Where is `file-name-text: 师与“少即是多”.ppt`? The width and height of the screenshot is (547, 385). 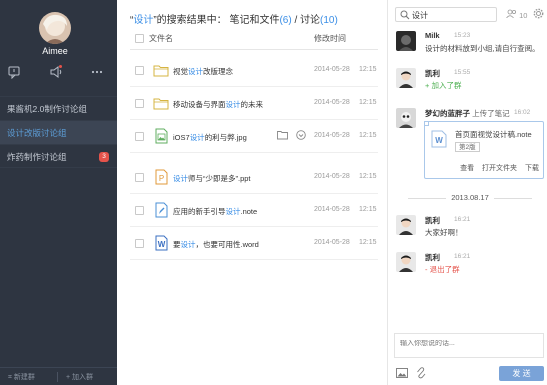
file-name-text: 师与“少即是多”.ppt is located at coordinates (219, 178).